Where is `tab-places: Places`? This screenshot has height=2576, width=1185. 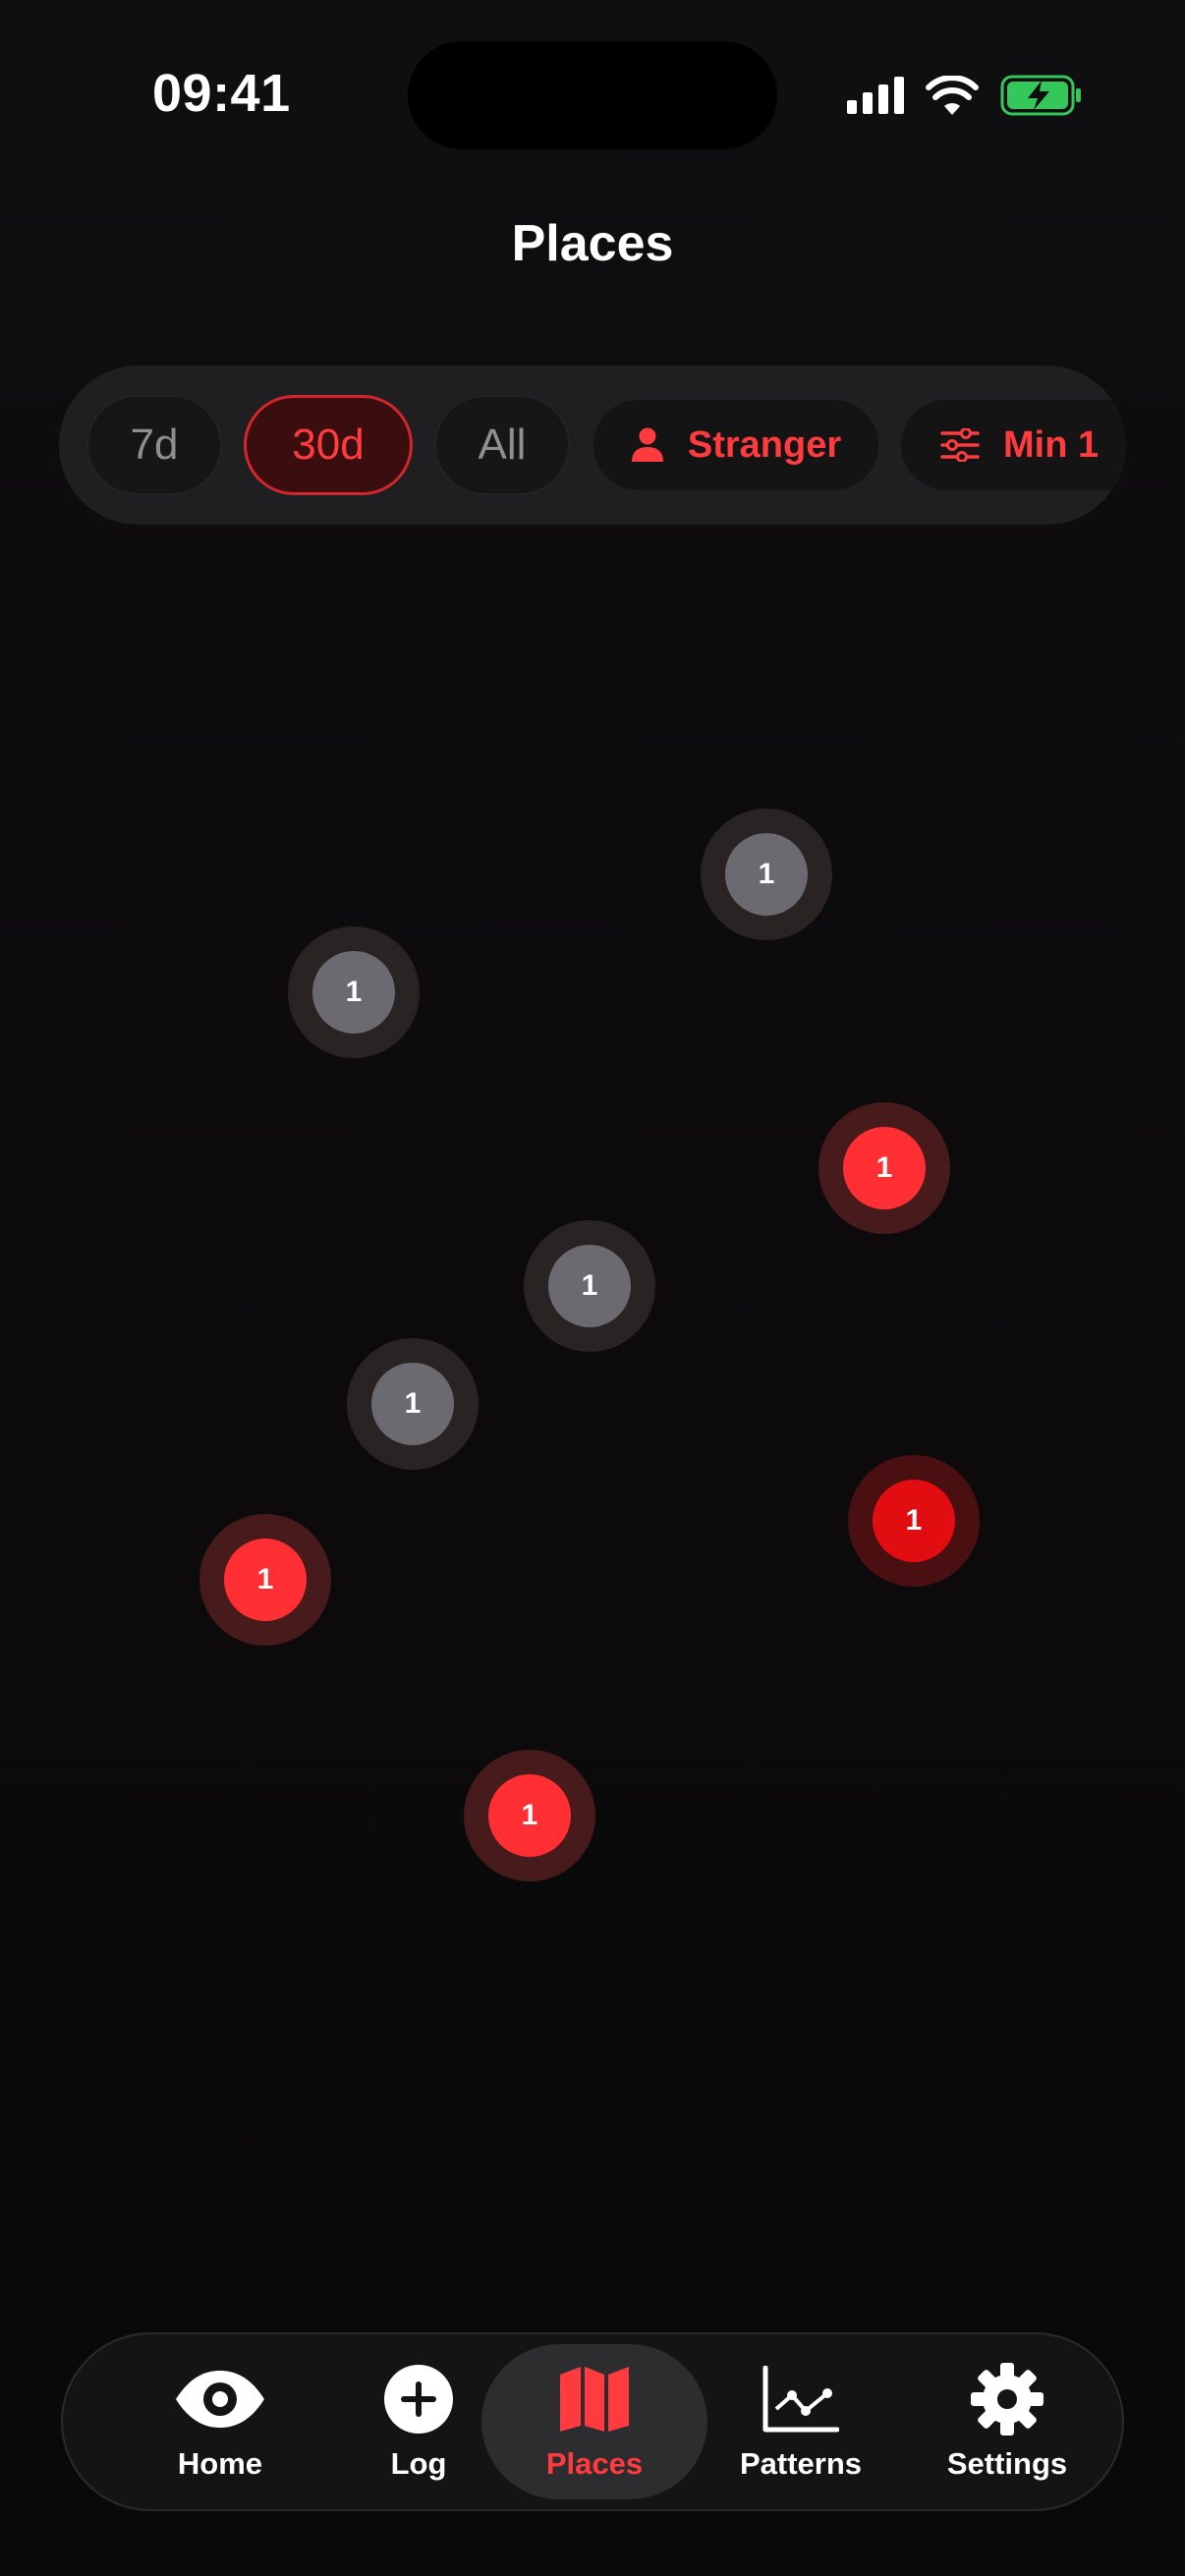 tab-places: Places is located at coordinates (594, 2421).